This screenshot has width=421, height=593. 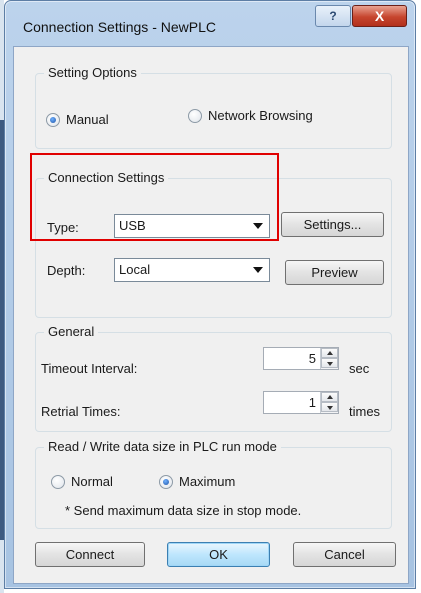 What do you see at coordinates (106, 177) in the screenshot?
I see `connection-settings-legend: Connection Settings` at bounding box center [106, 177].